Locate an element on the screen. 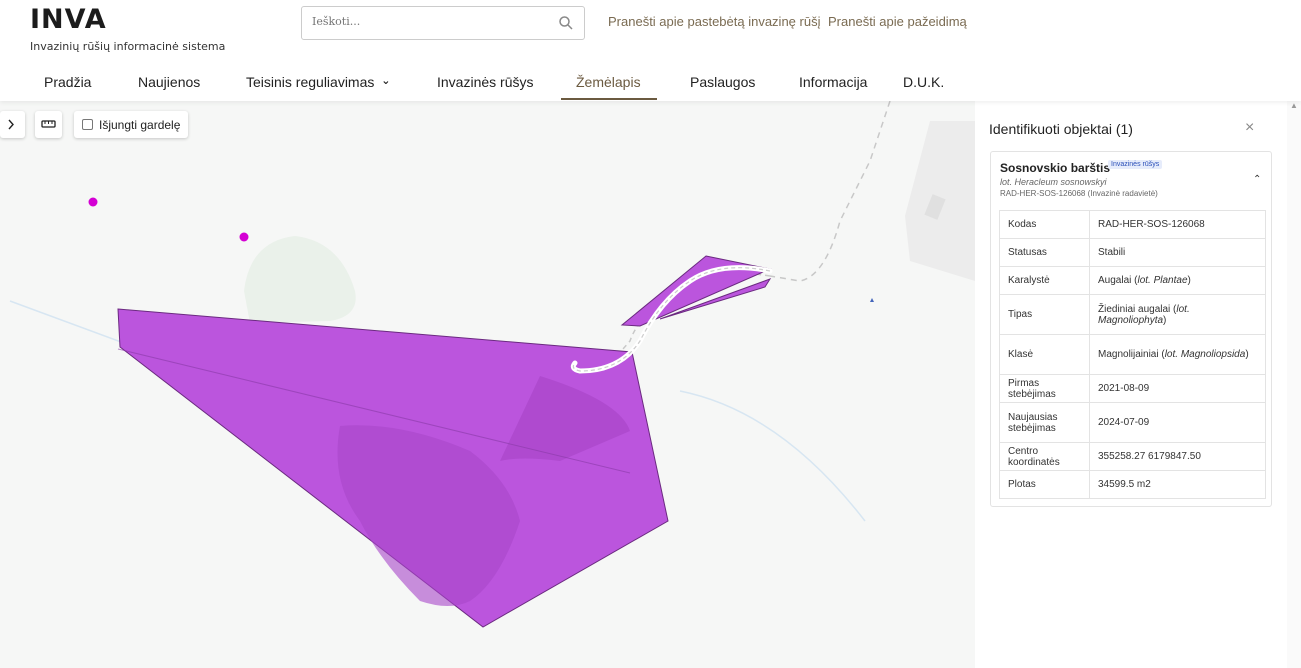  table-row: Statusas Stabili is located at coordinates (1132, 252).